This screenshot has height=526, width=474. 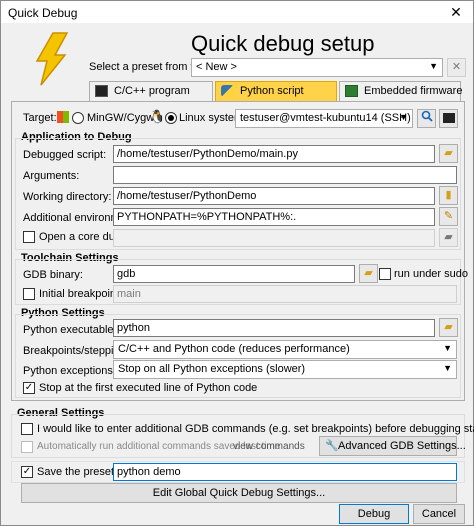 I want to click on save-preset-input: python demo, so click(x=285, y=472).